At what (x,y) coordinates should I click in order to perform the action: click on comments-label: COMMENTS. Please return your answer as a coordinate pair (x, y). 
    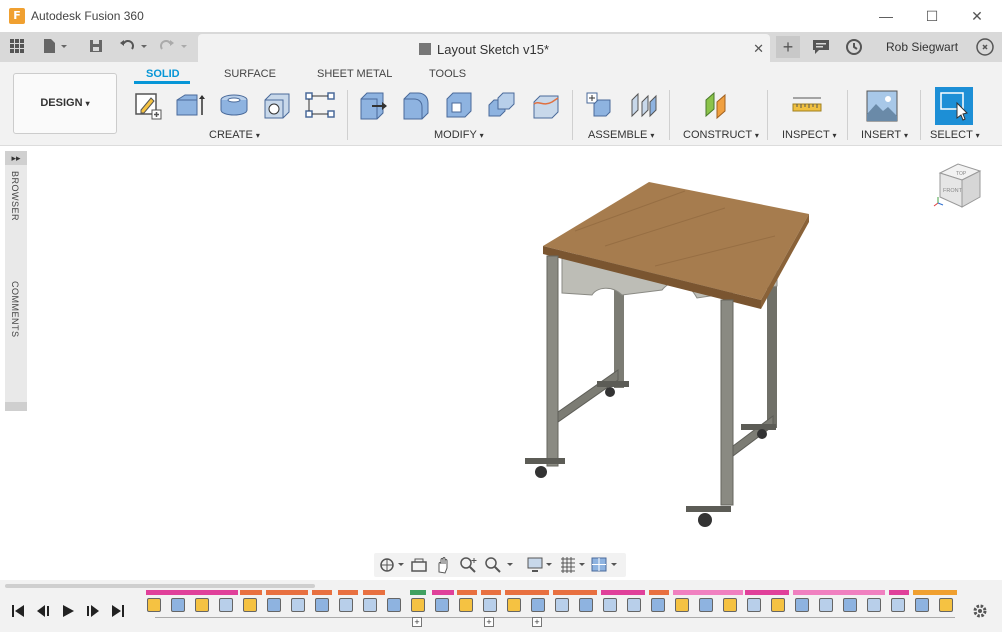
    Looking at the image, I should click on (15, 309).